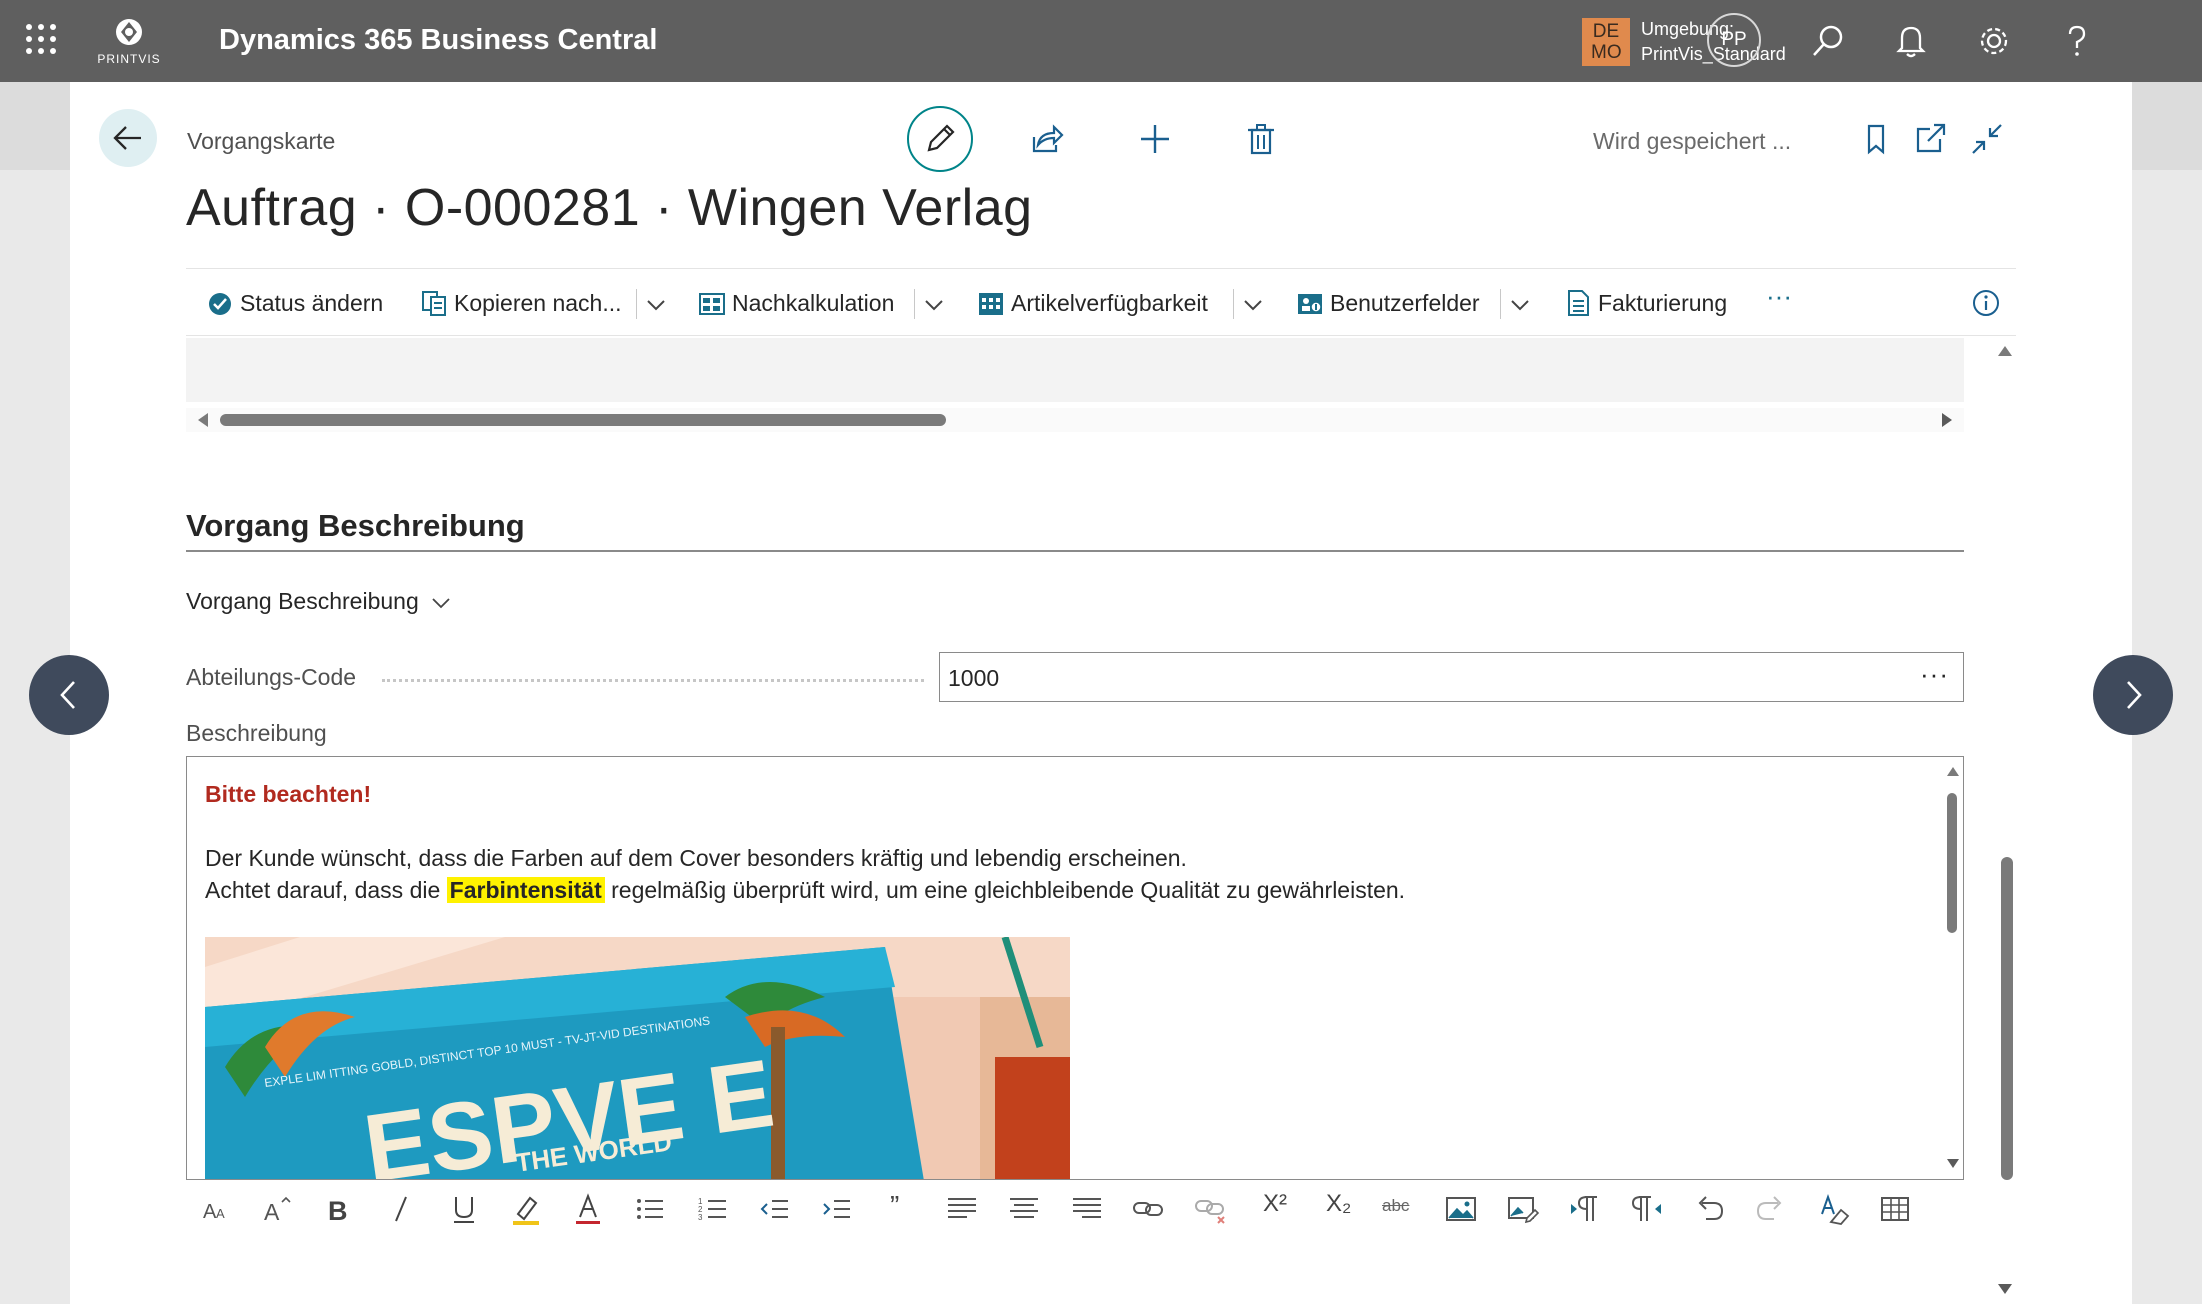  What do you see at coordinates (962, 1209) in the screenshot?
I see `align-left-icon` at bounding box center [962, 1209].